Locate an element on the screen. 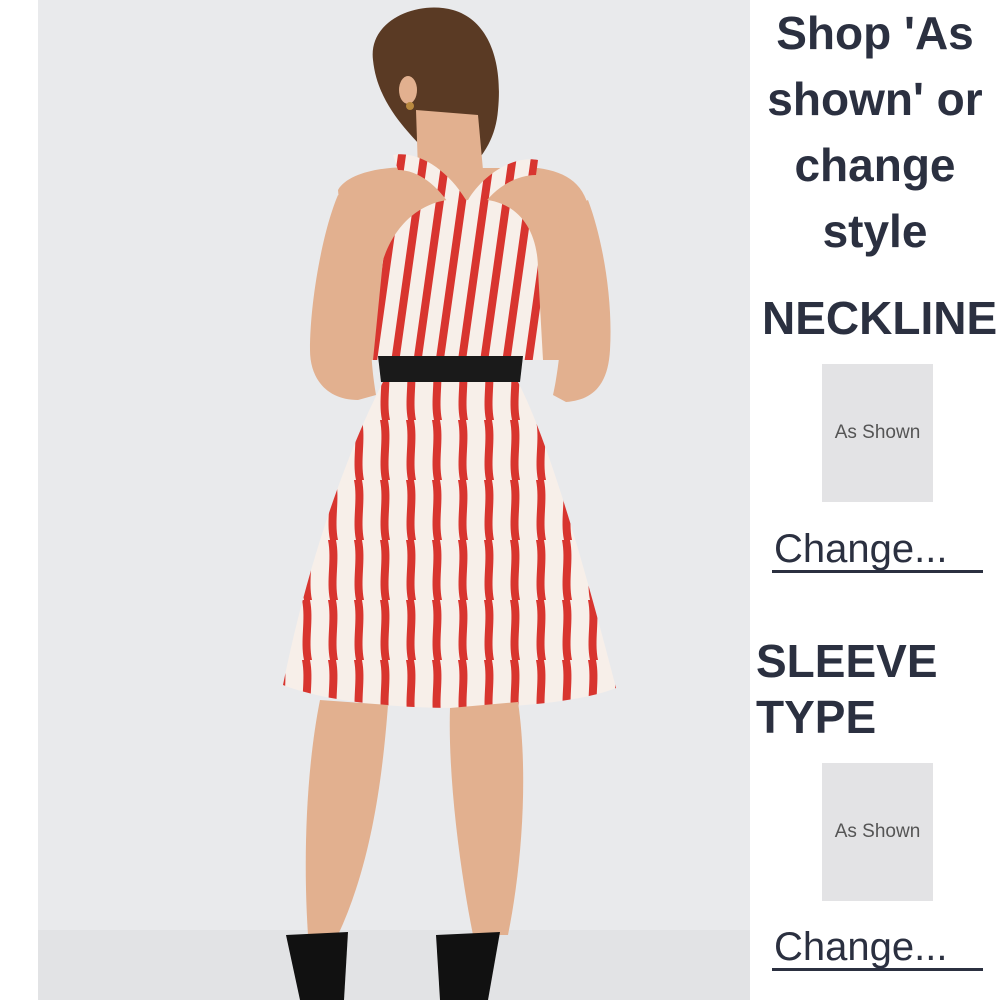  sleeve-swatch-label: As Shown is located at coordinates (877, 831).